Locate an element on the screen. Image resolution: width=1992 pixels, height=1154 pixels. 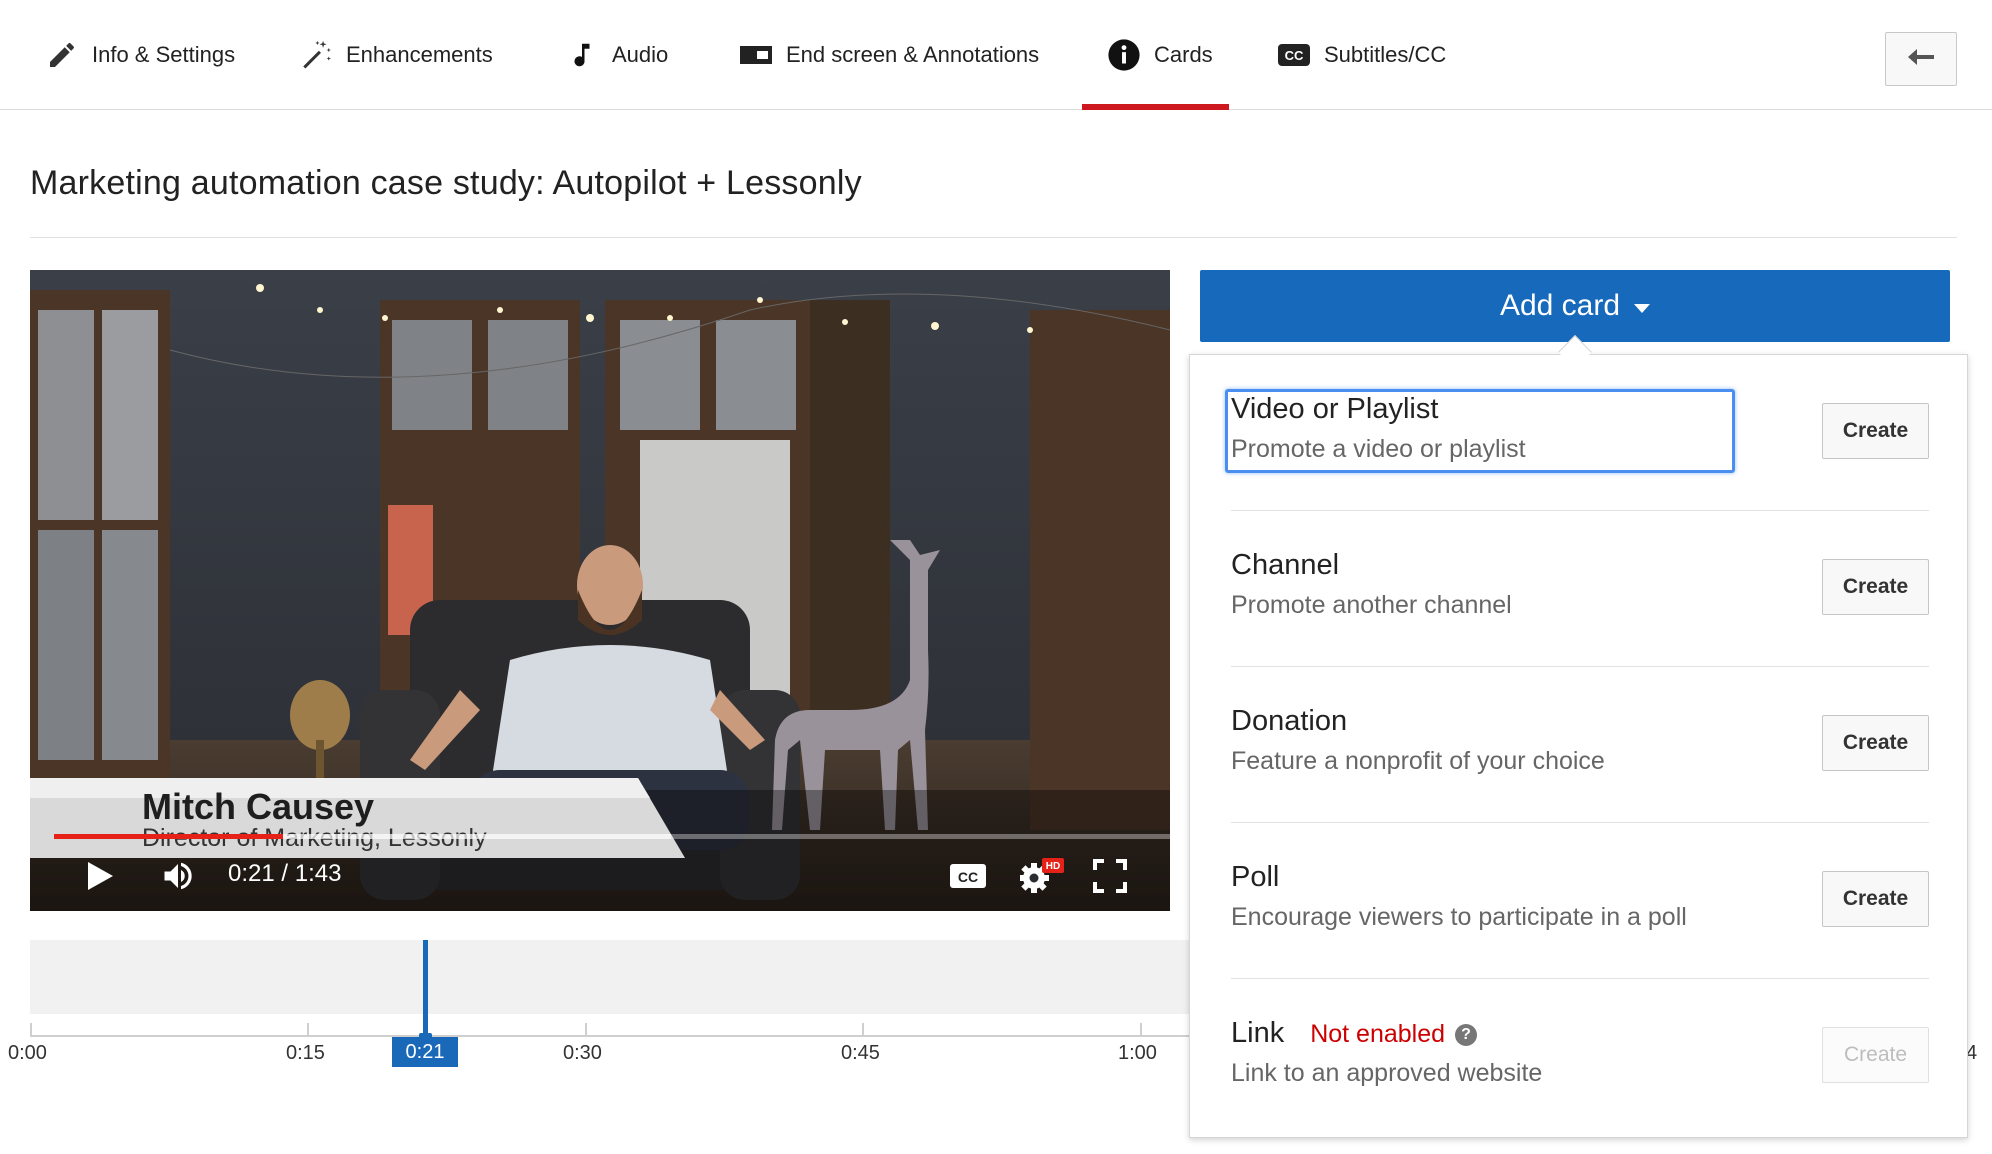
tab-subtitles-cc: CC Subtitles/CC is located at coordinates (1361, 55).